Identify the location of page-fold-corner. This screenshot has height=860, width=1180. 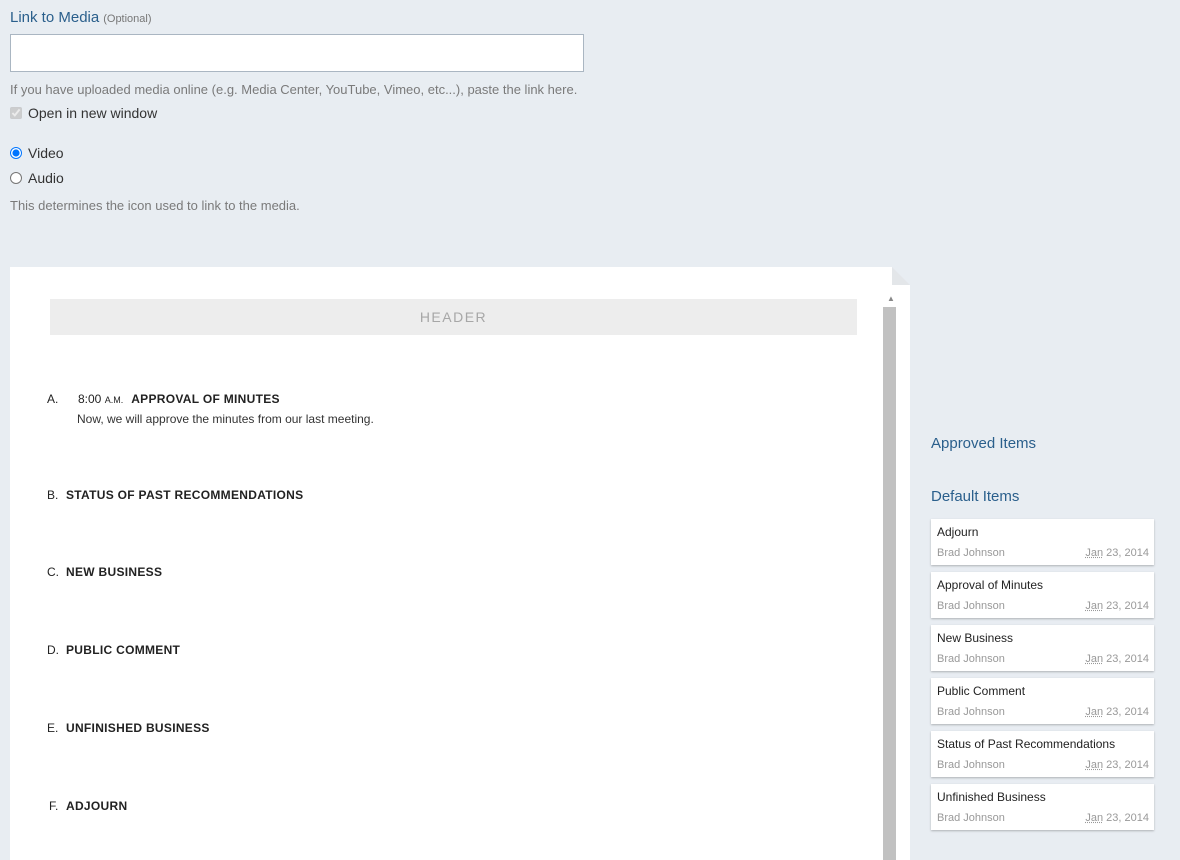
(901, 276).